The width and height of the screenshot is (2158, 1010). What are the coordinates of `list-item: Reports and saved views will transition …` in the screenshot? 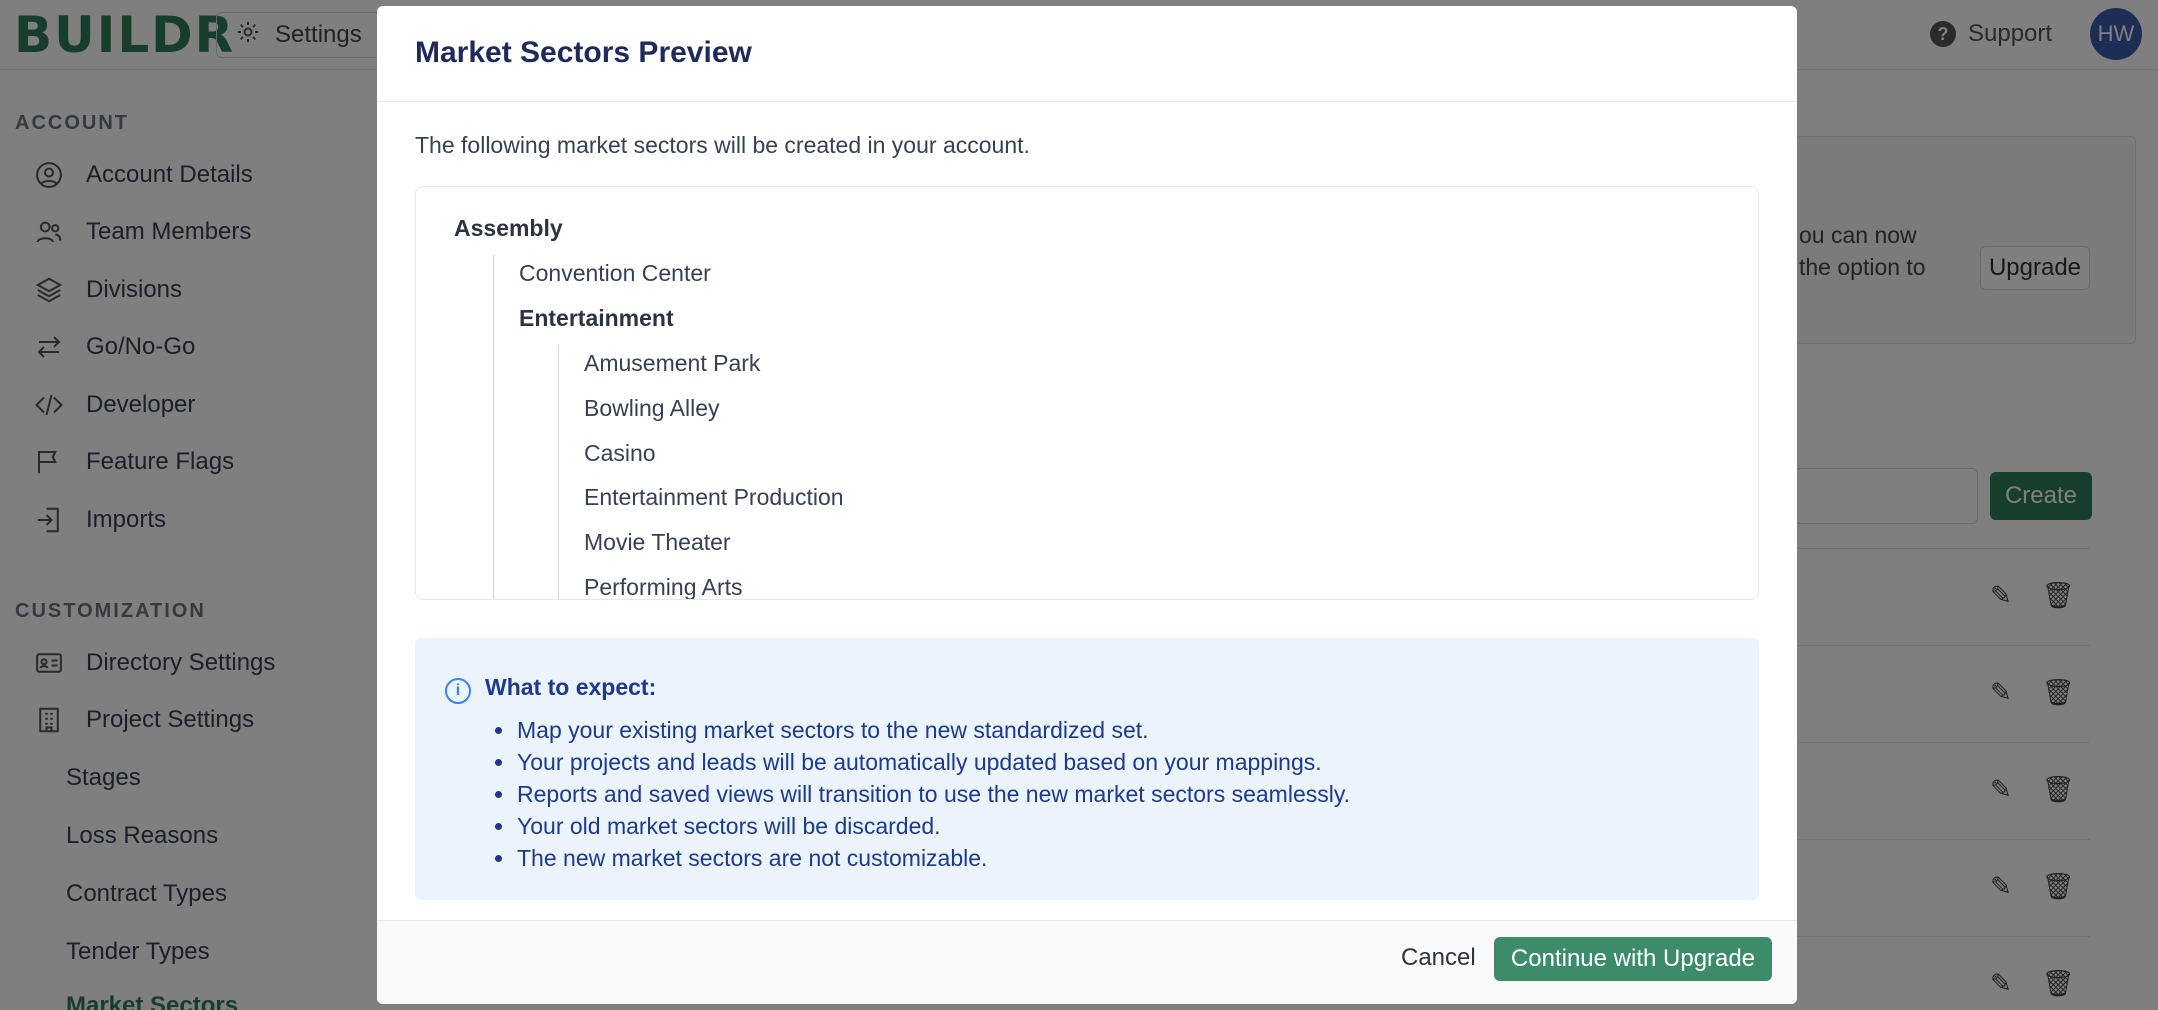 It's located at (922, 794).